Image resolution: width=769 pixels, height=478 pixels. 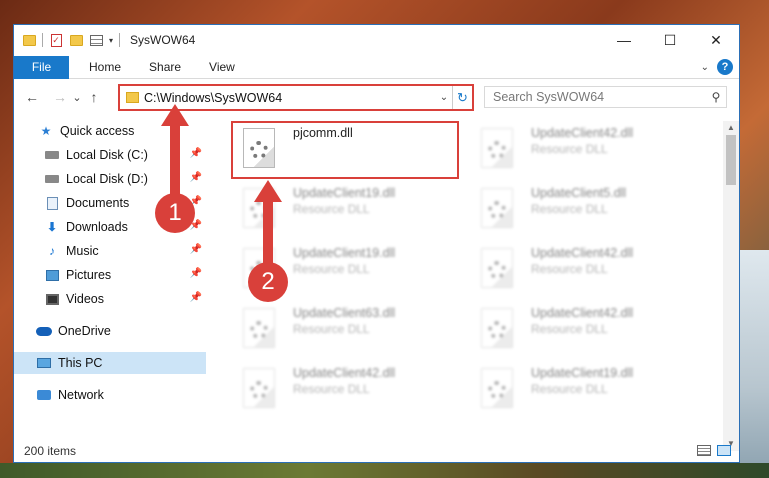 I want to click on close-button: ✕, so click(x=716, y=40).